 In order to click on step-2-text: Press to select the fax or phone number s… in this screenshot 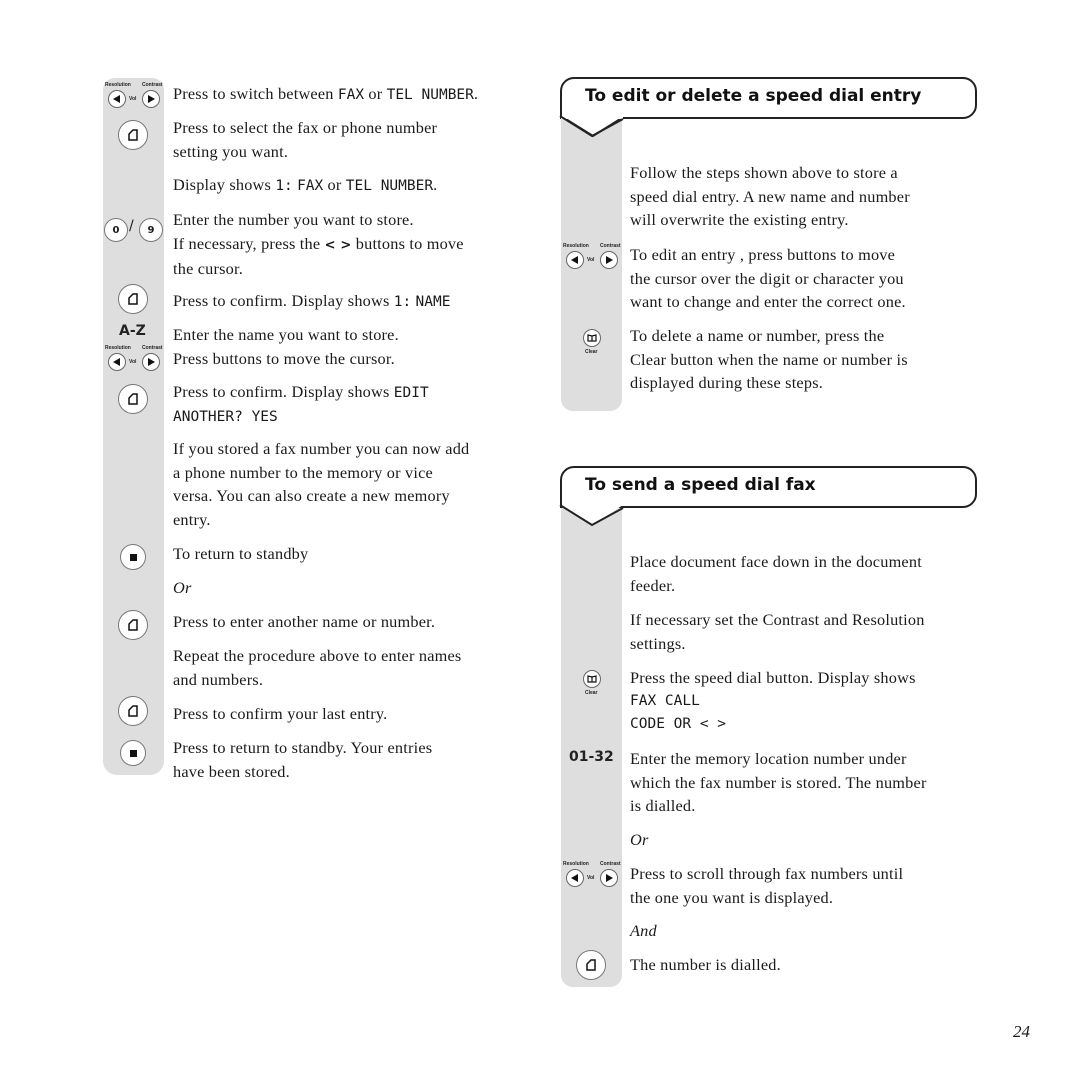, I will do `click(305, 139)`.